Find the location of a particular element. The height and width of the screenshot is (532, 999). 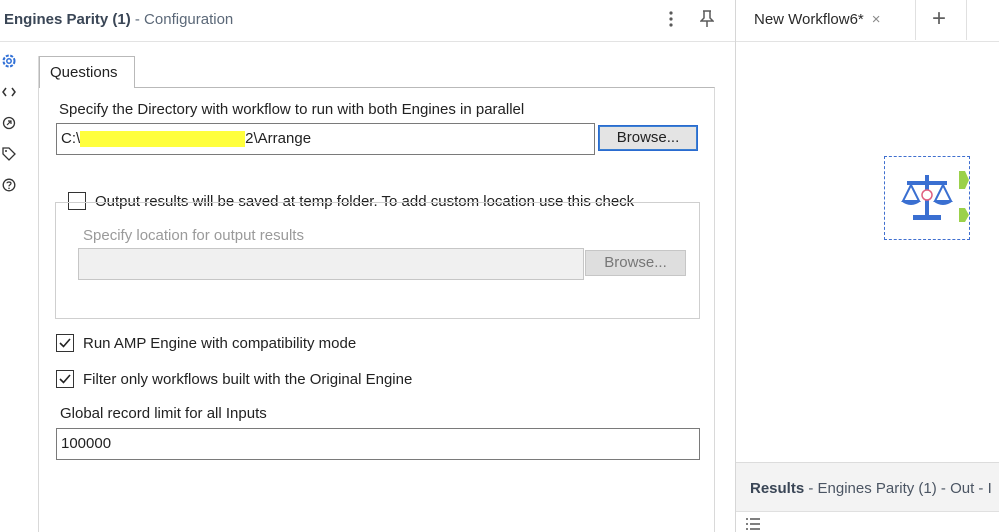

tag-icon is located at coordinates (9, 154).